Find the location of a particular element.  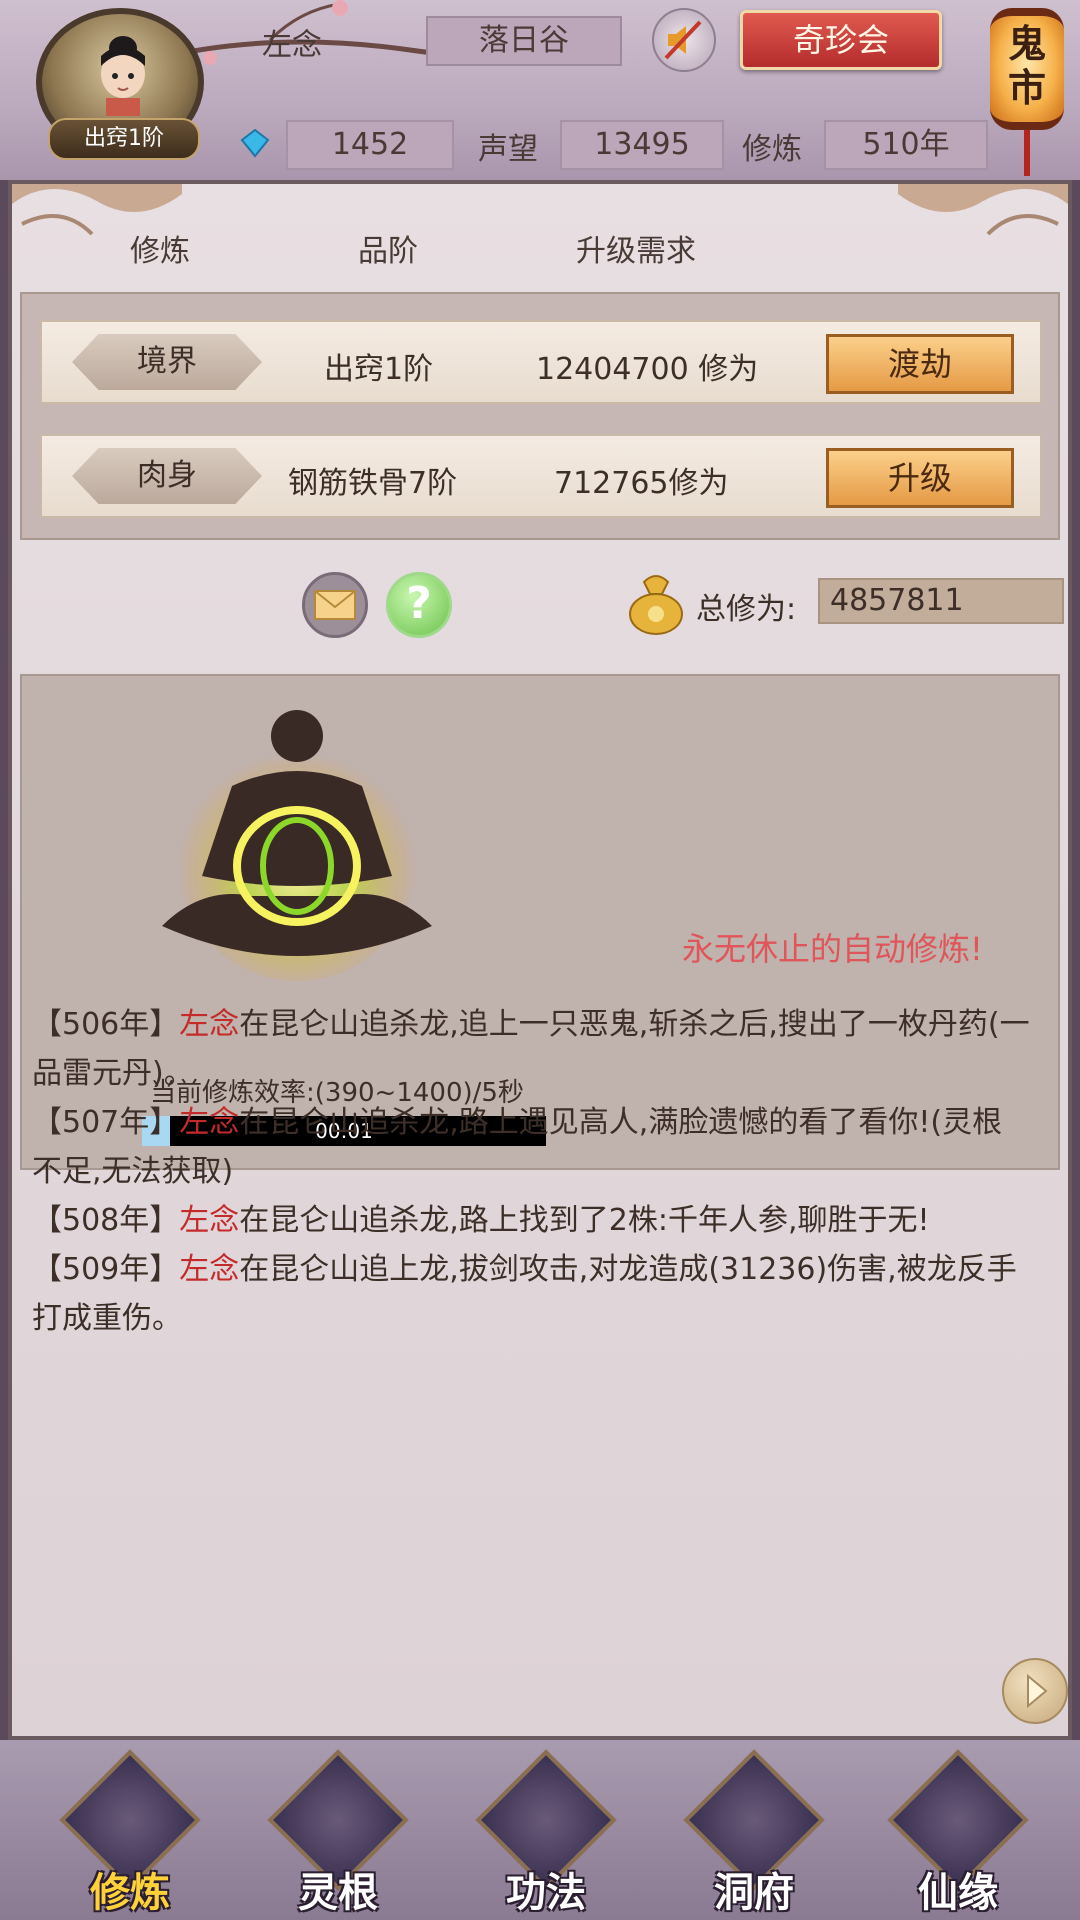

gem-icon is located at coordinates (255, 143).